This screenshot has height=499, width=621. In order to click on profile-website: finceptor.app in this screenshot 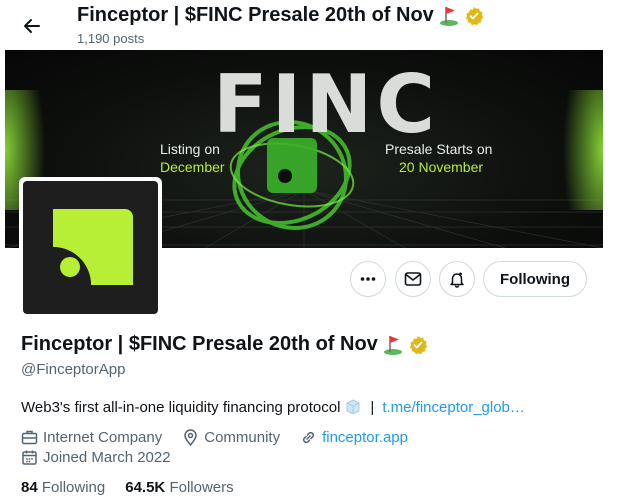, I will do `click(354, 437)`.